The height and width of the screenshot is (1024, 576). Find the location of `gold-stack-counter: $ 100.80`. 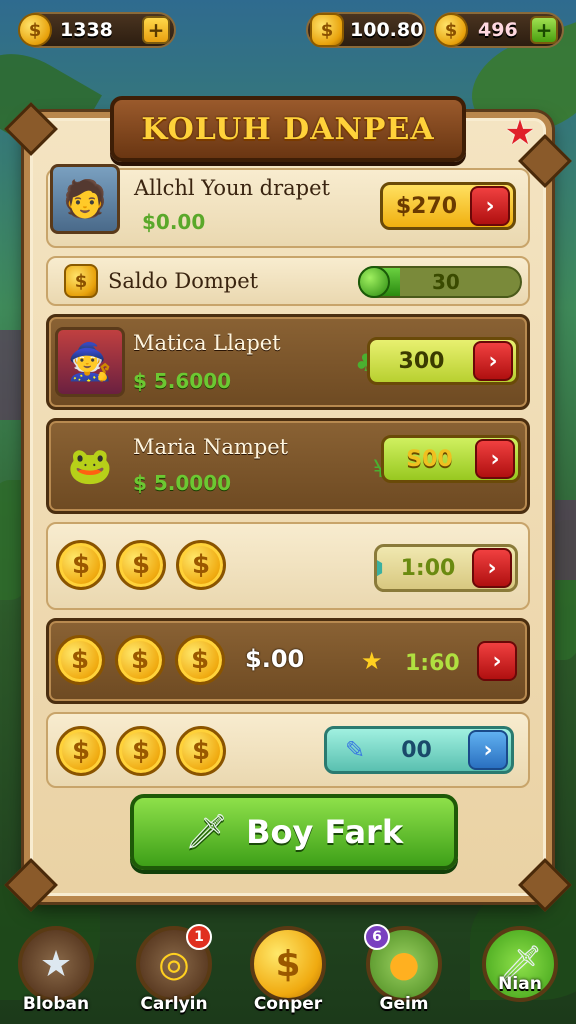

gold-stack-counter: $ 100.80 is located at coordinates (366, 30).